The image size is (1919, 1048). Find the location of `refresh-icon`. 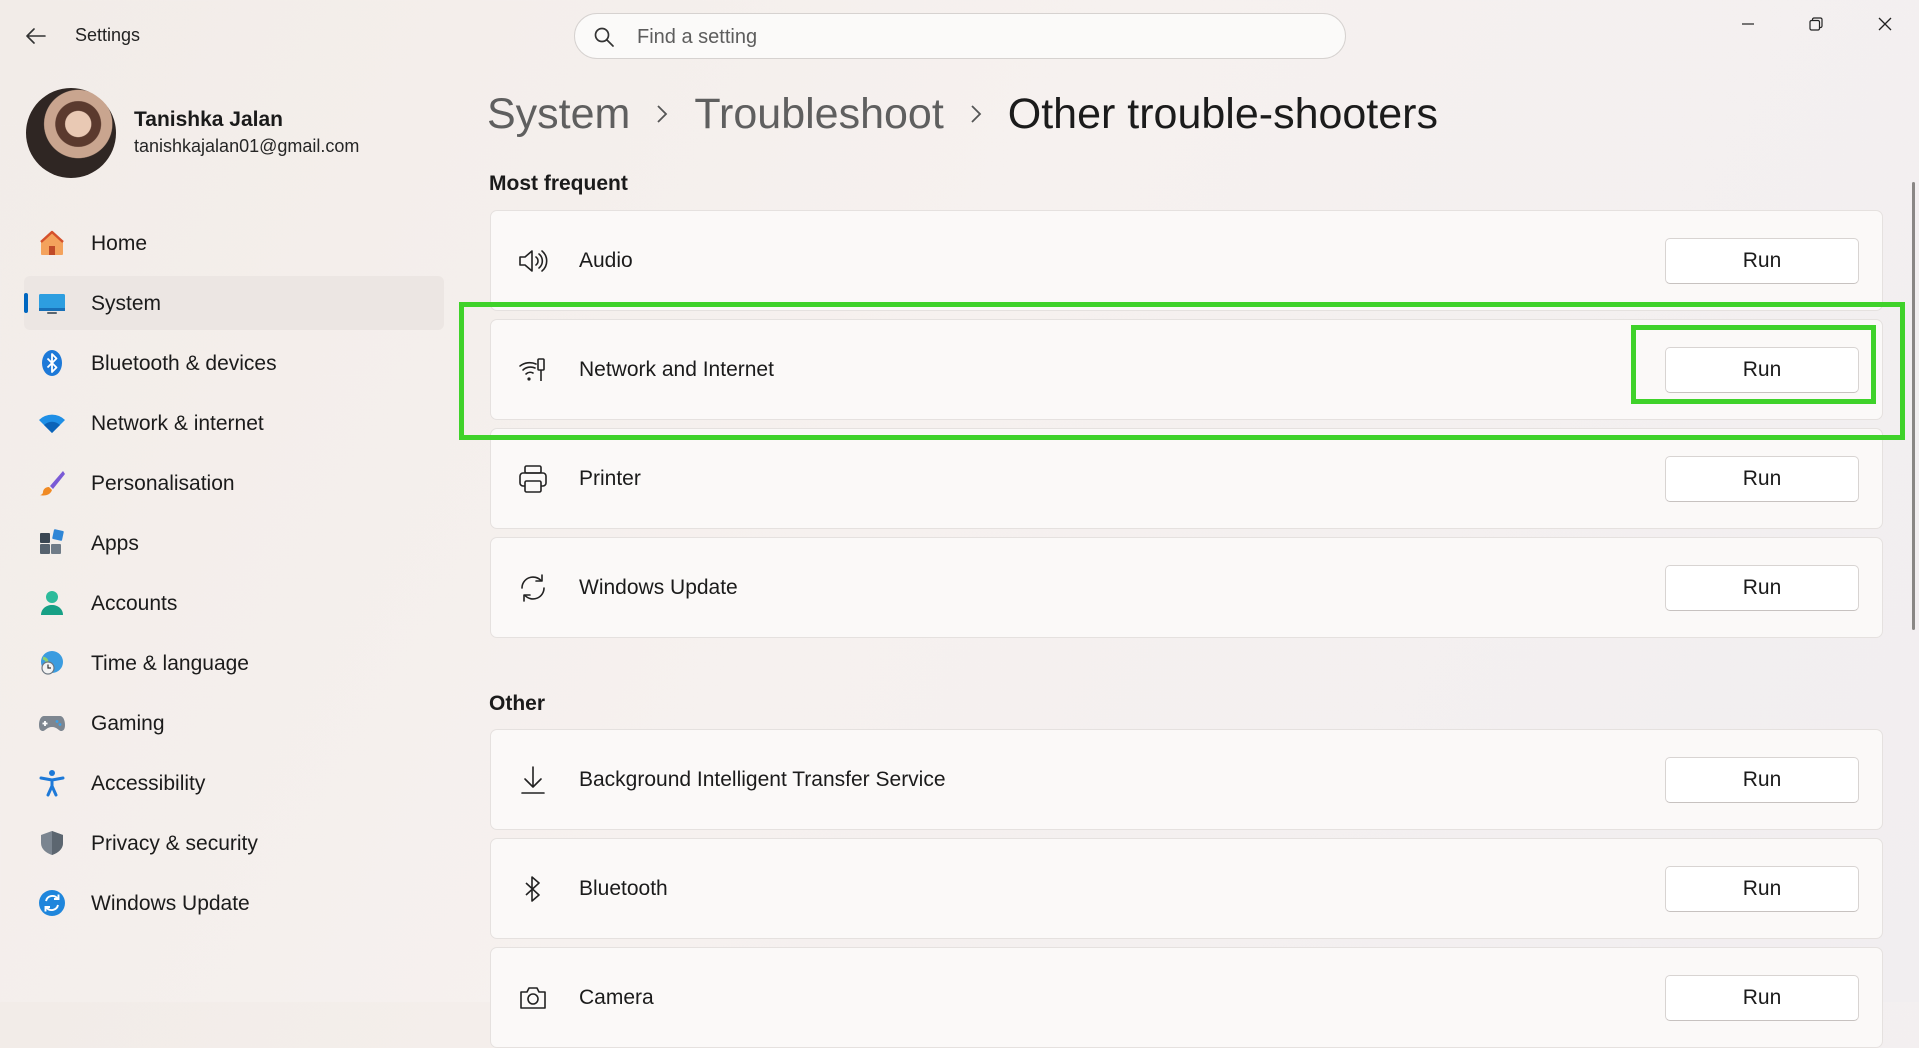

refresh-icon is located at coordinates (533, 588).